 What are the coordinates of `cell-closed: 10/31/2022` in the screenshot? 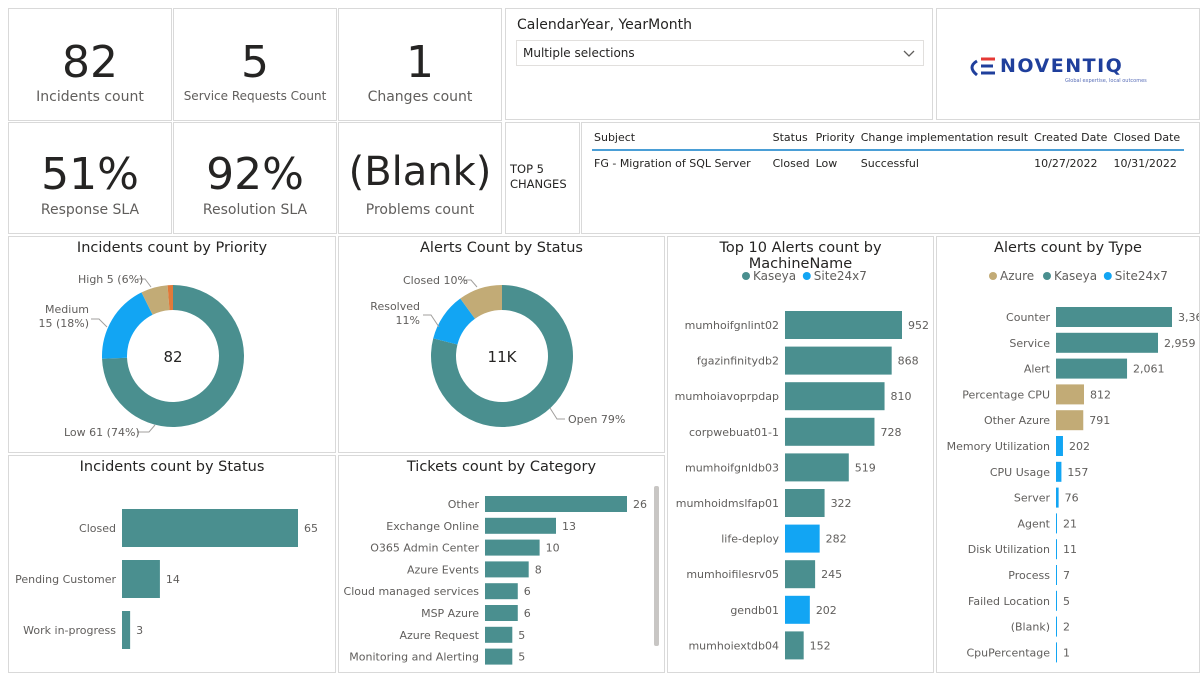 It's located at (1145, 163).